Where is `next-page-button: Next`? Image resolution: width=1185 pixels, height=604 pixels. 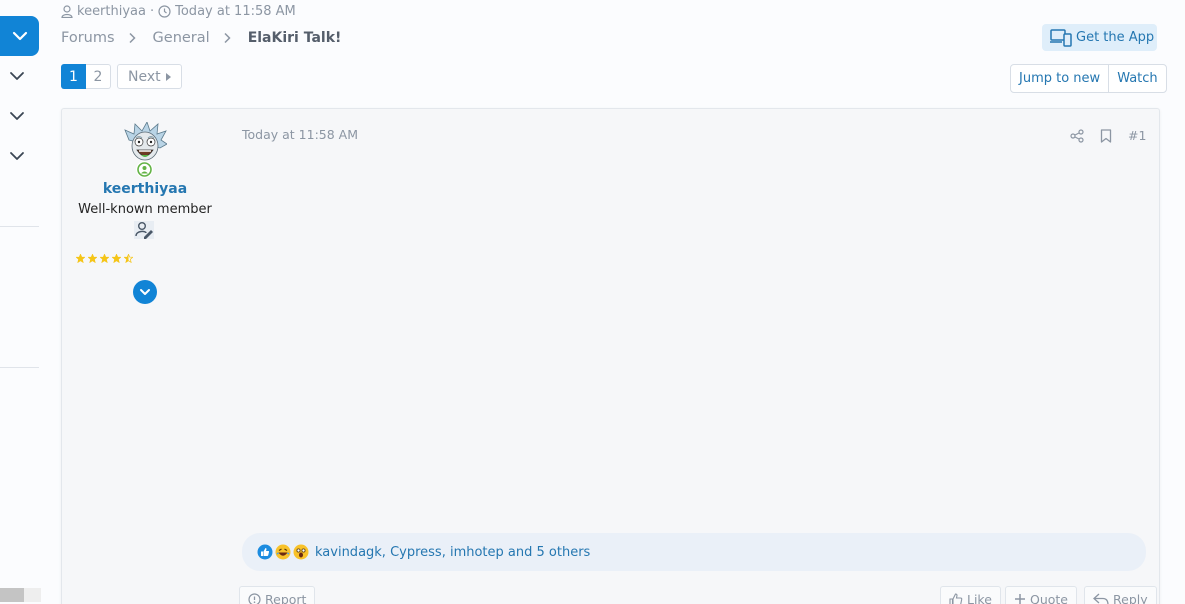
next-page-button: Next is located at coordinates (149, 76).